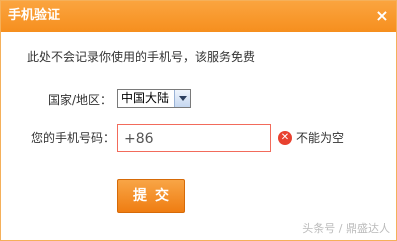 The height and width of the screenshot is (241, 397). What do you see at coordinates (194, 138) in the screenshot?
I see `phone-number-input: +86` at bounding box center [194, 138].